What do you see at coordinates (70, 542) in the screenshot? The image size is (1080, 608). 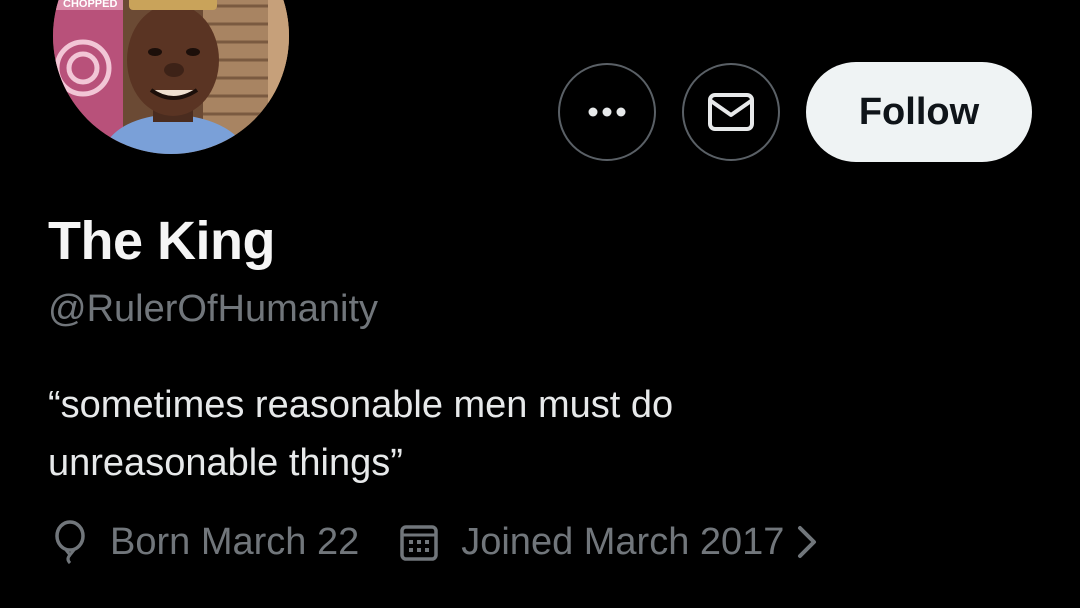 I see `balloon-icon` at bounding box center [70, 542].